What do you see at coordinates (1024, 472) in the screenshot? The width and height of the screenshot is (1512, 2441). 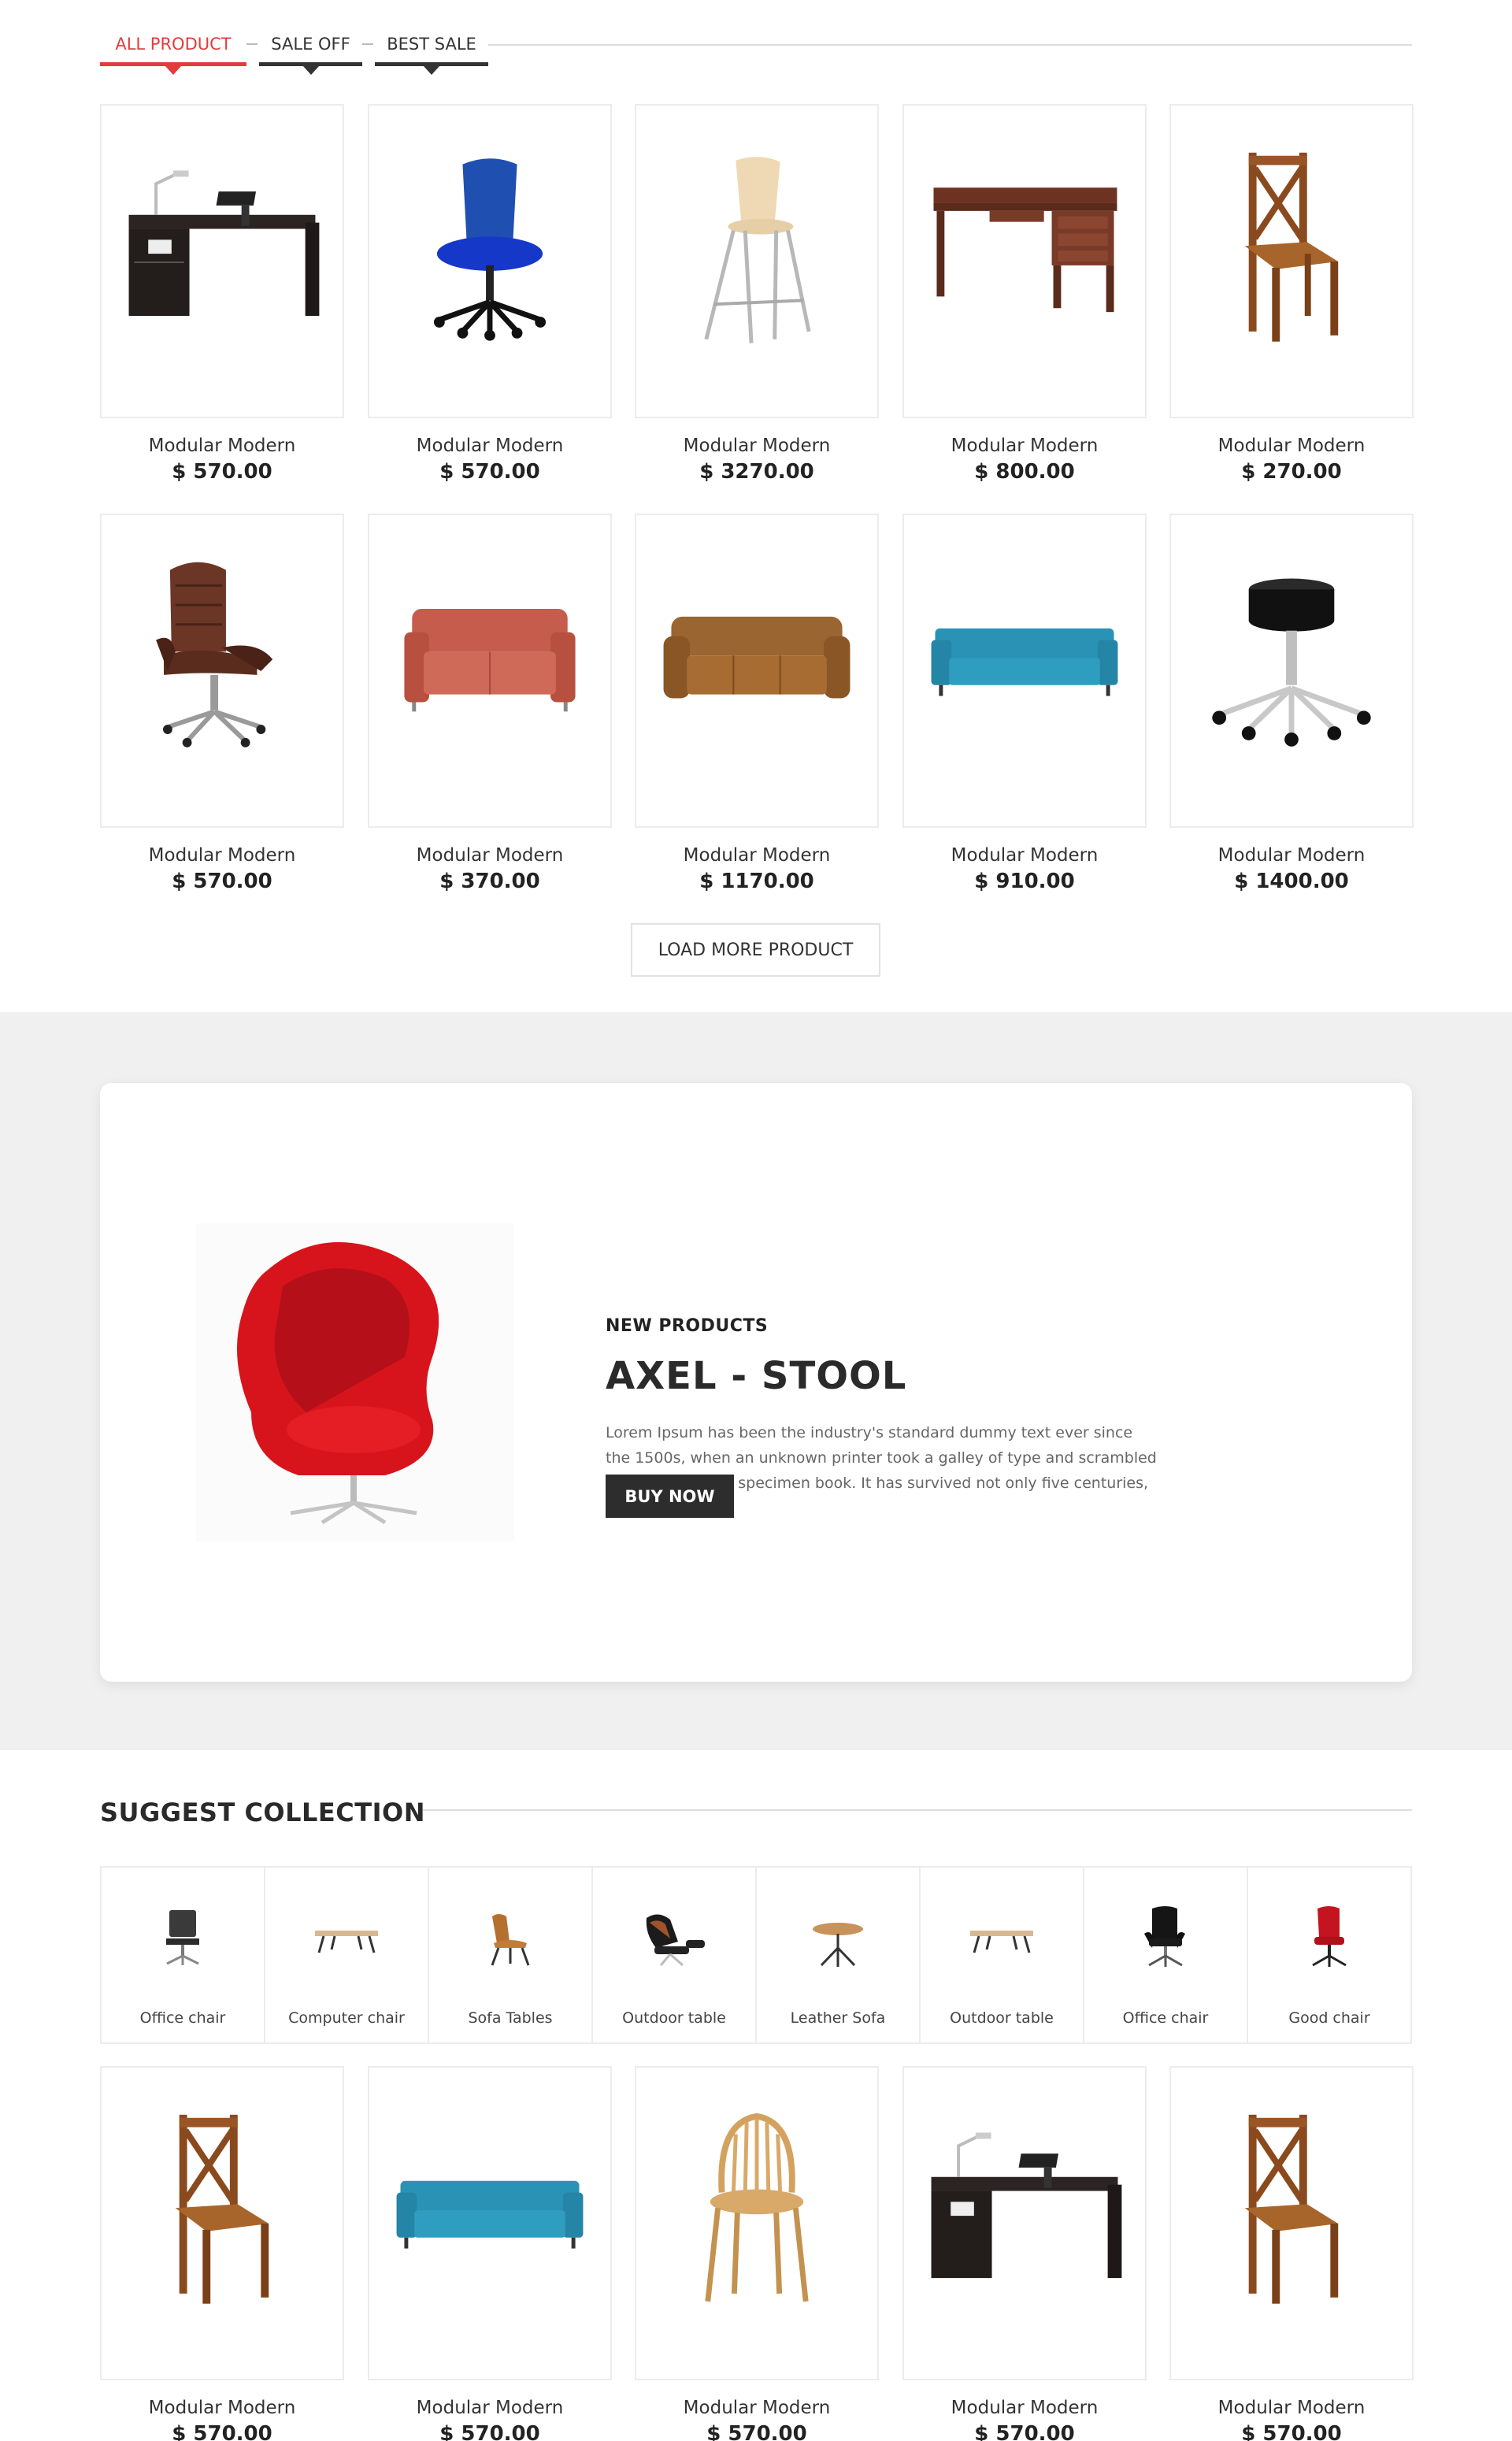 I see `product-price: $ 800.00` at bounding box center [1024, 472].